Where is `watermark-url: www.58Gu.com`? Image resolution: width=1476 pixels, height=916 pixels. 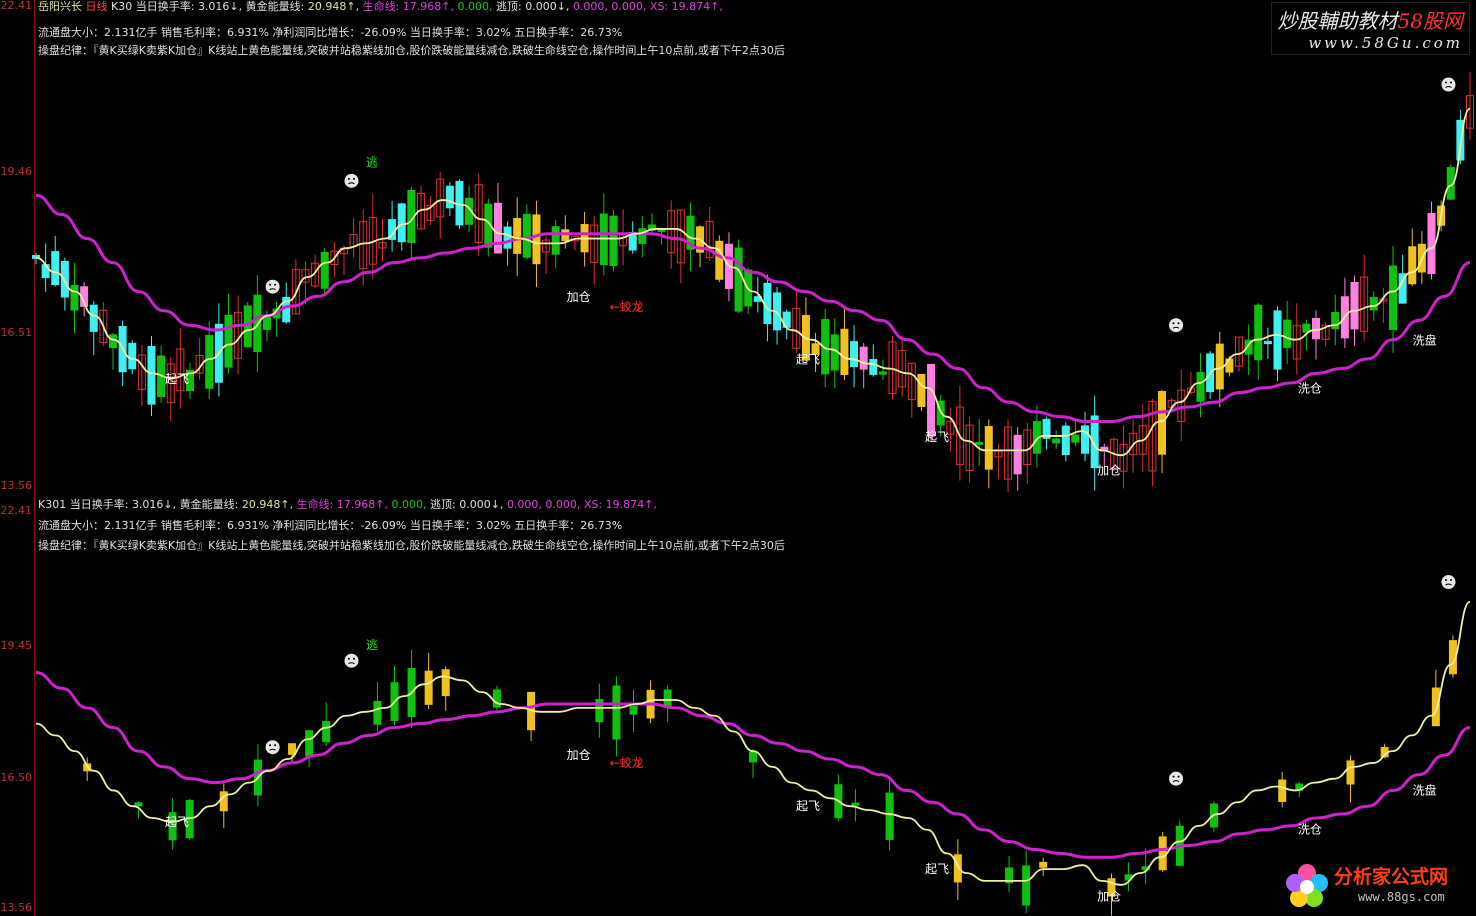
watermark-url: www.58Gu.com is located at coordinates (1385, 43).